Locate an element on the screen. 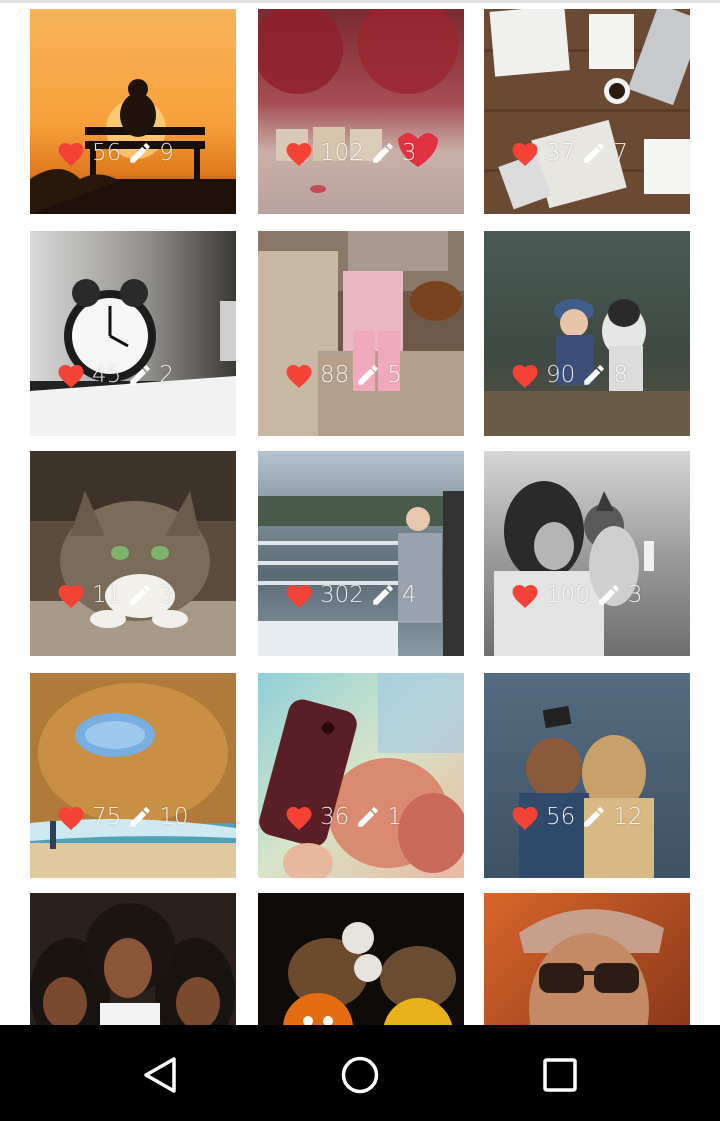 Image resolution: width=720 pixels, height=1121 pixels. edit-count: 5 is located at coordinates (394, 375).